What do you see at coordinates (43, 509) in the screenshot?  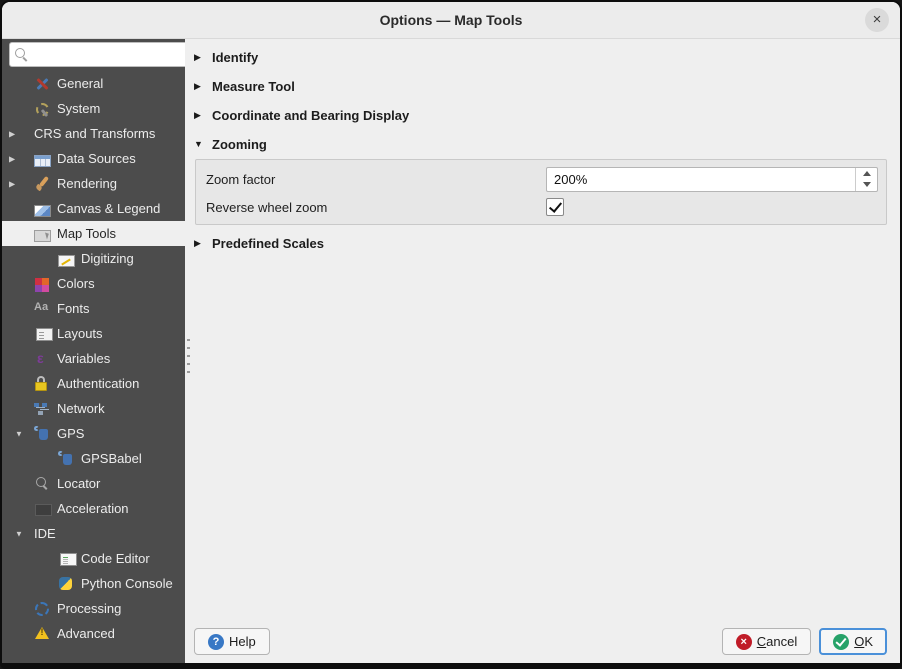 I see `accel-icon` at bounding box center [43, 509].